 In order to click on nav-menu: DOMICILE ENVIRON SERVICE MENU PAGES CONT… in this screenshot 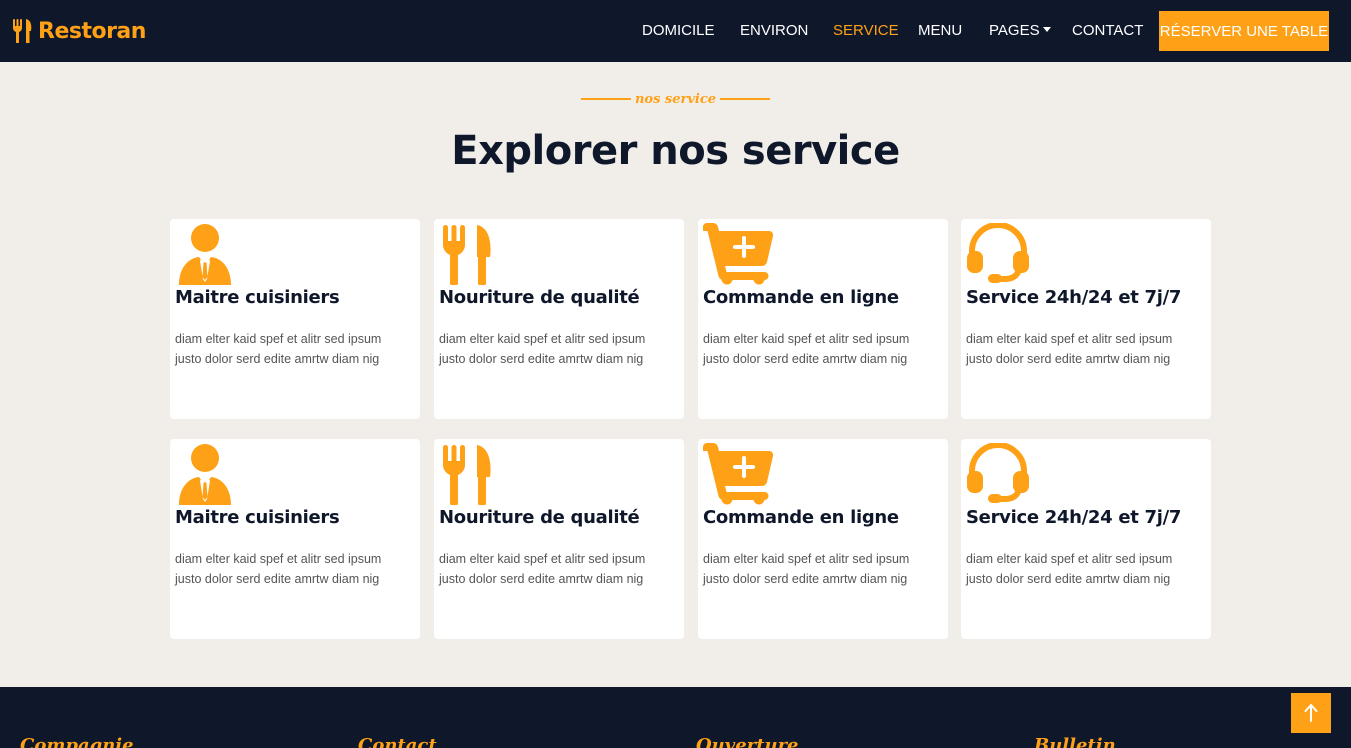, I will do `click(675, 31)`.